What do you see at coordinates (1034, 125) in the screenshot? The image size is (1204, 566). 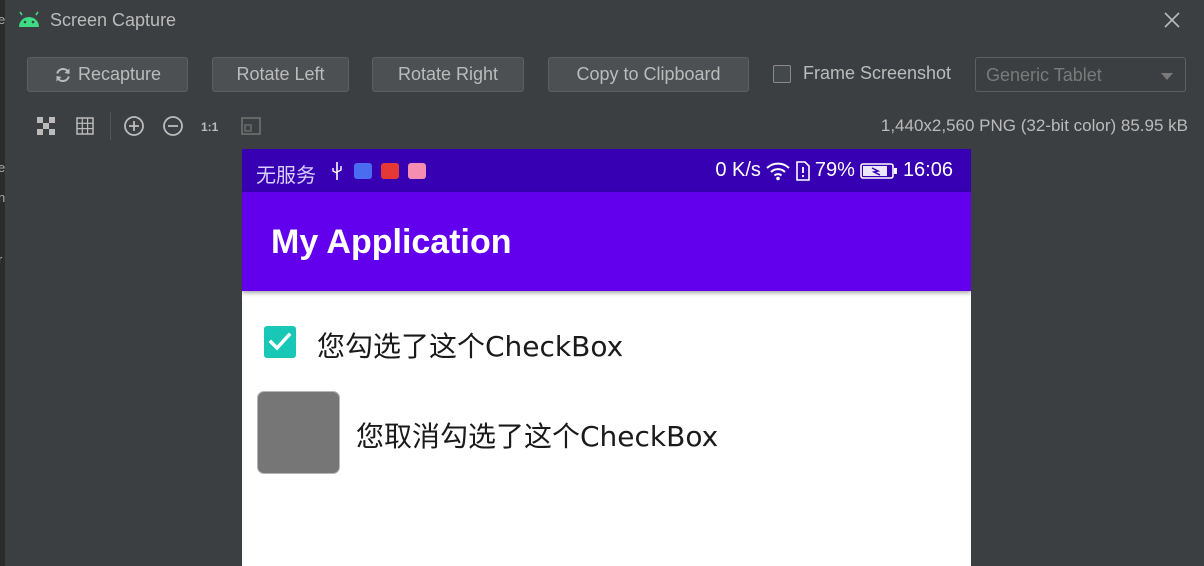 I see `image-info: 1,440x2,560 PNG (32-bit color) 85.95 kB` at bounding box center [1034, 125].